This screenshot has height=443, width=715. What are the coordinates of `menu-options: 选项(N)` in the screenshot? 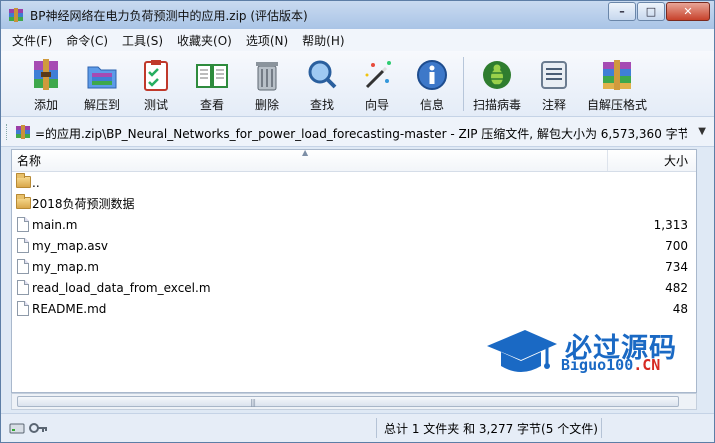 It's located at (267, 40).